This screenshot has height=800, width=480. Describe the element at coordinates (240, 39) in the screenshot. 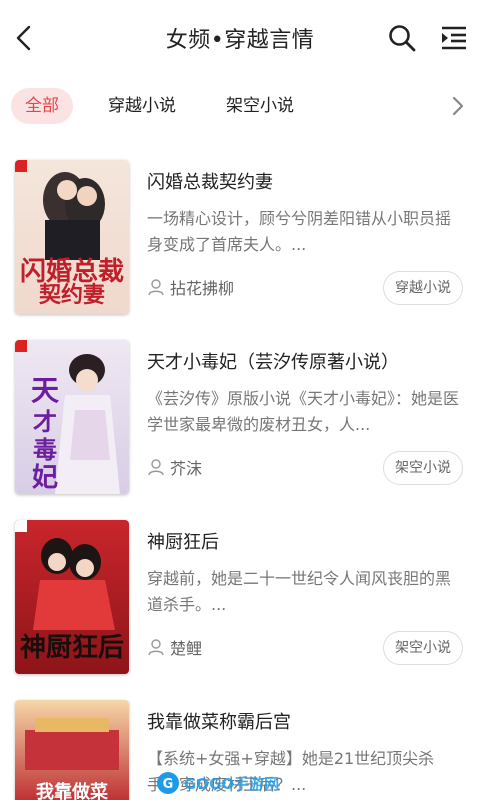

I see `header-bar: 女频•穿越言情` at that location.